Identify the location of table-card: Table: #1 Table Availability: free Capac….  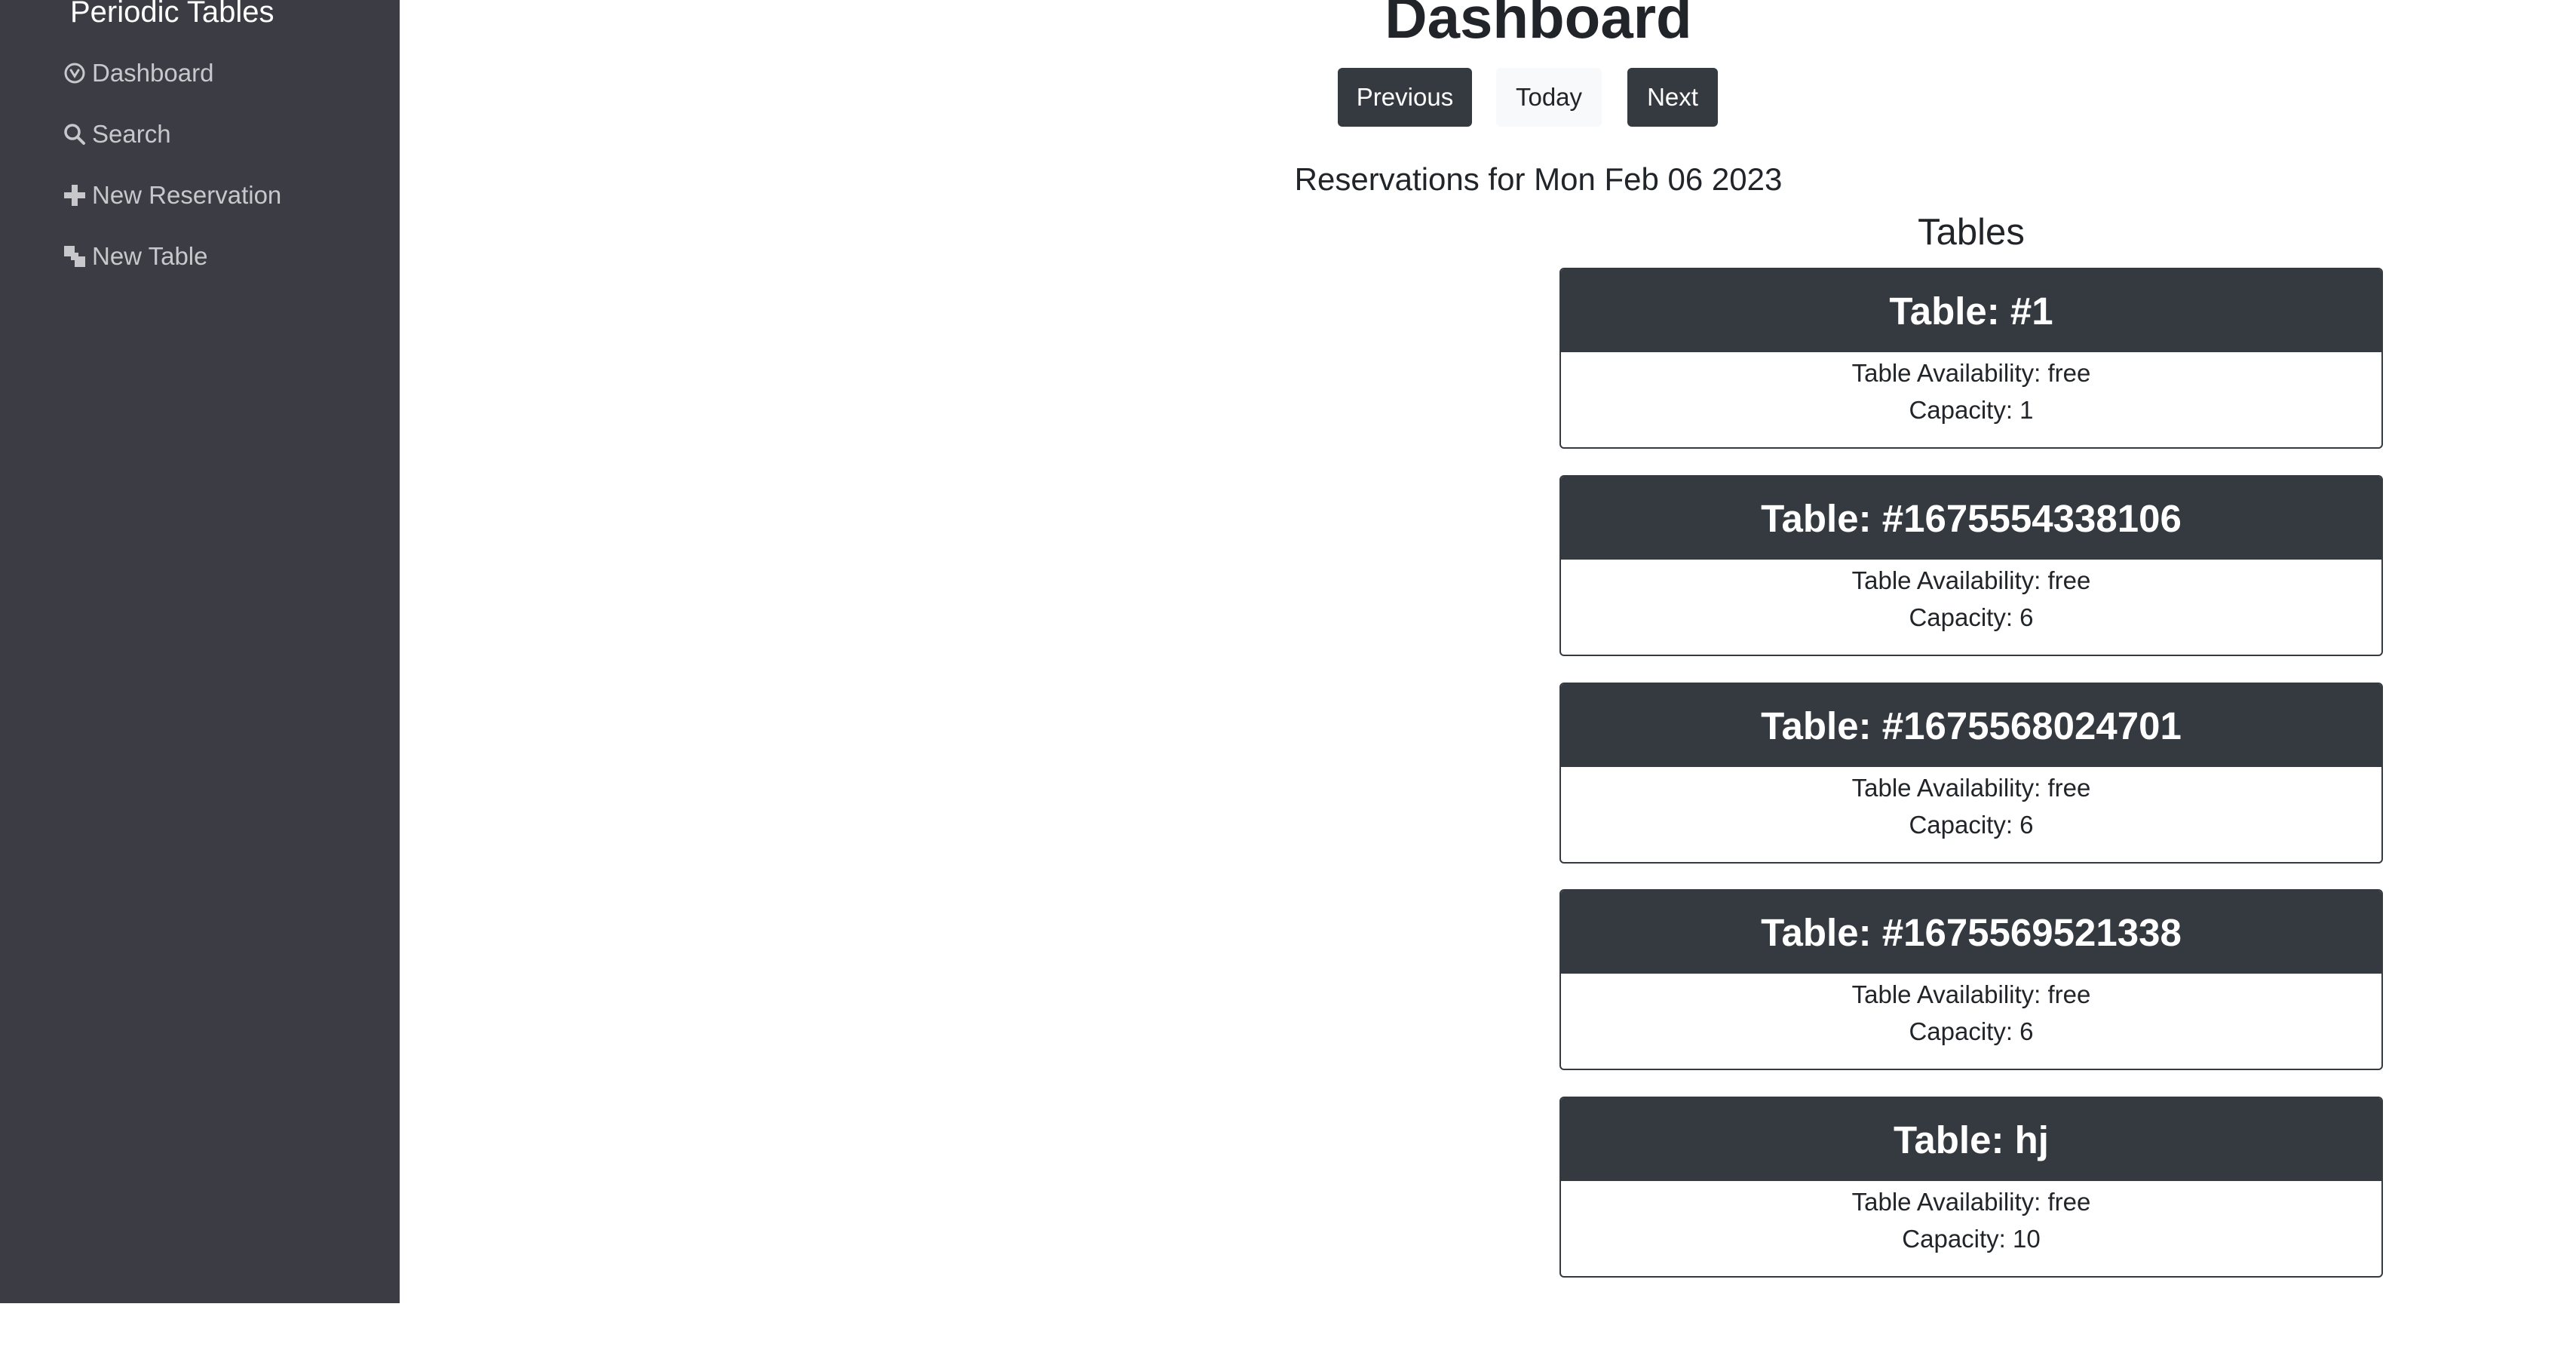
(1971, 358).